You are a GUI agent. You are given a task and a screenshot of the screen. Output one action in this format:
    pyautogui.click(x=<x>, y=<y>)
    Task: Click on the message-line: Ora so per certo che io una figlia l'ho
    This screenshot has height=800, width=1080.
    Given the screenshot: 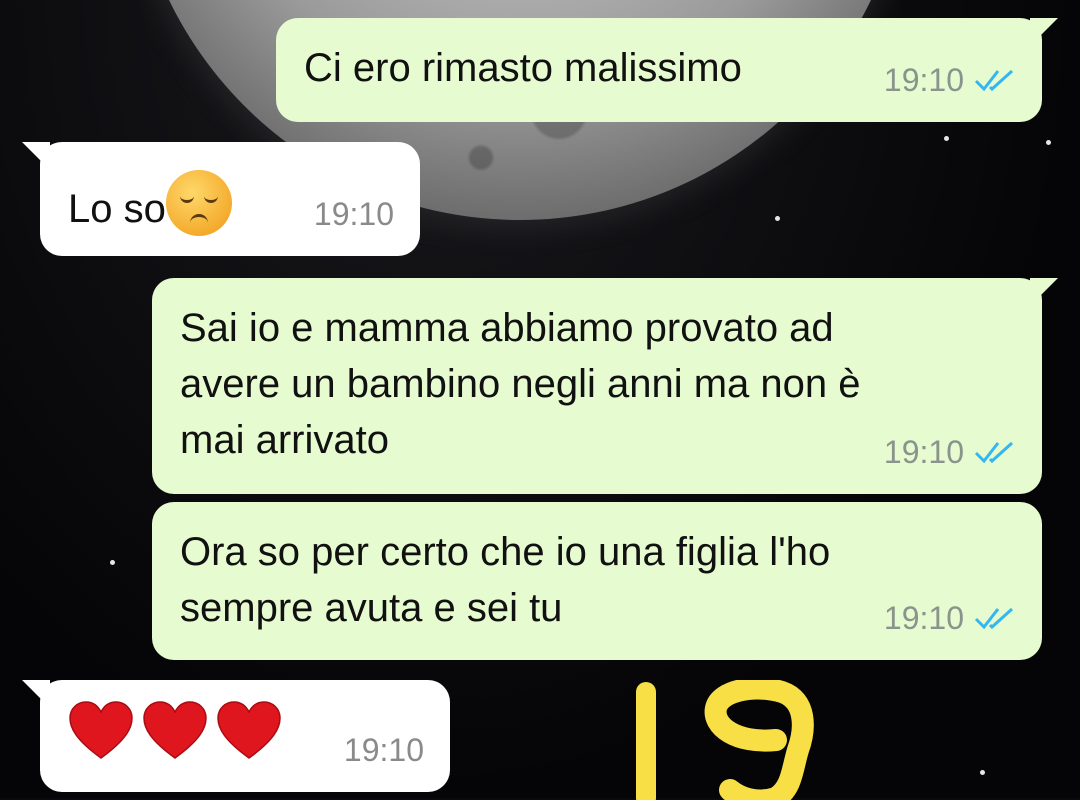 What is the action you would take?
    pyautogui.click(x=505, y=552)
    